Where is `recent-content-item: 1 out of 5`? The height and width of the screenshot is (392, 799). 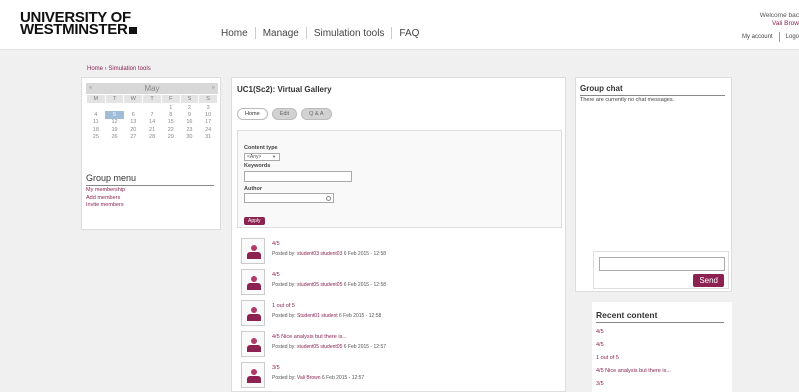
recent-content-item: 1 out of 5 is located at coordinates (633, 358).